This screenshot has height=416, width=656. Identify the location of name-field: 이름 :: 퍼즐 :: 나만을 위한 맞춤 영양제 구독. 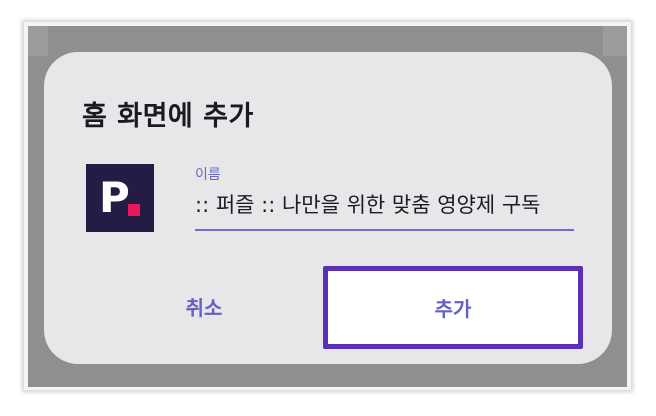
(384, 198).